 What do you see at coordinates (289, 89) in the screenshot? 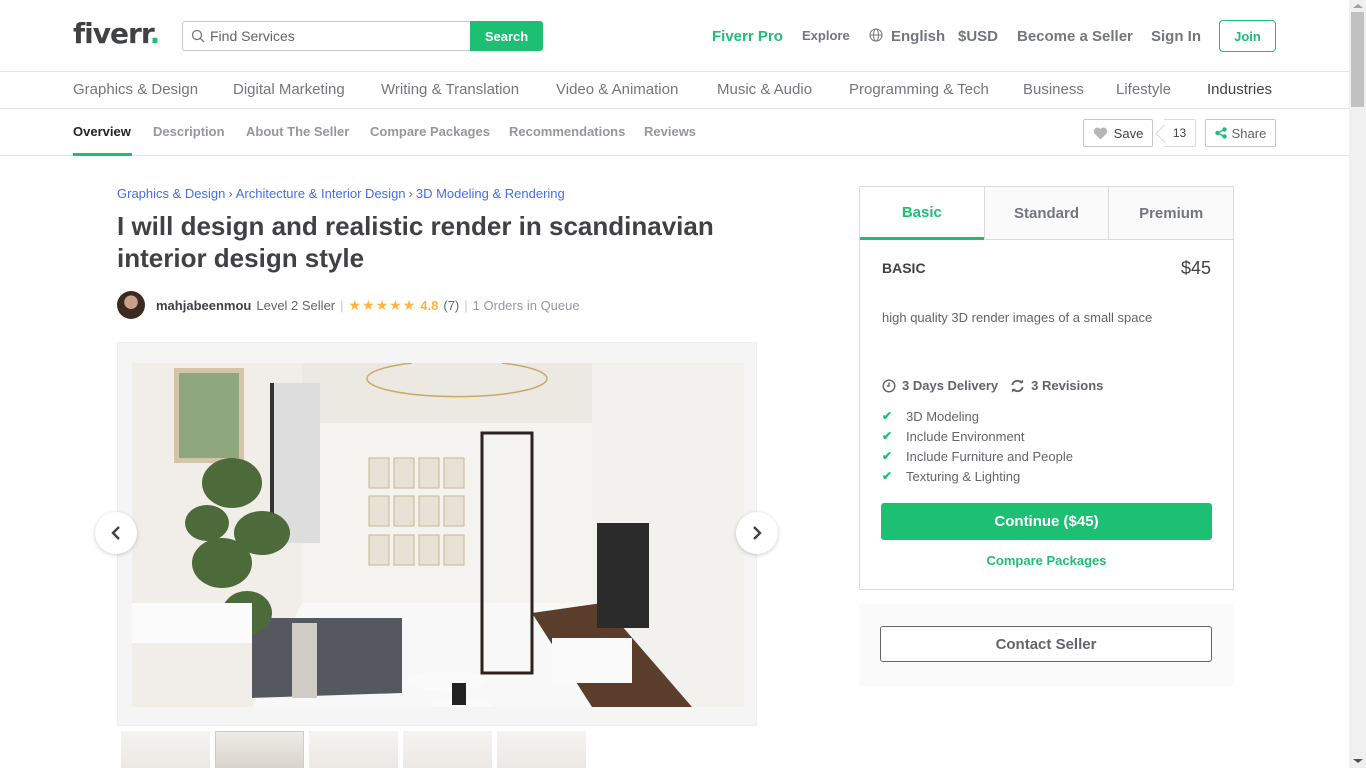
I see `category-digital-marketing: Digital Marketing` at bounding box center [289, 89].